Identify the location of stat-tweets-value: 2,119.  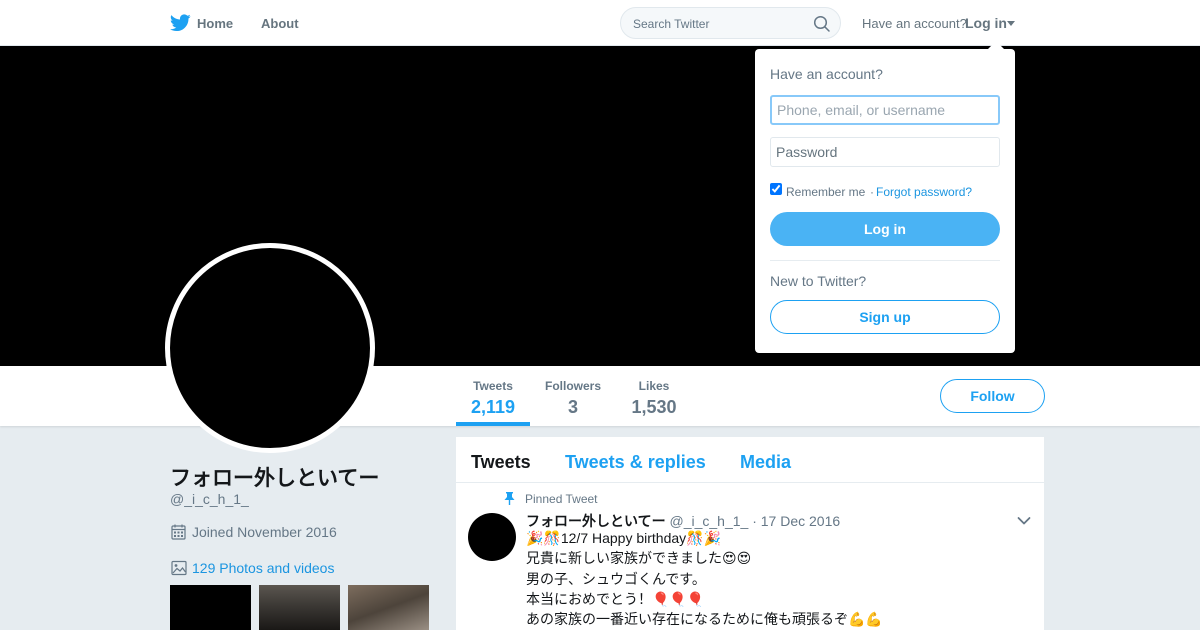
(493, 407).